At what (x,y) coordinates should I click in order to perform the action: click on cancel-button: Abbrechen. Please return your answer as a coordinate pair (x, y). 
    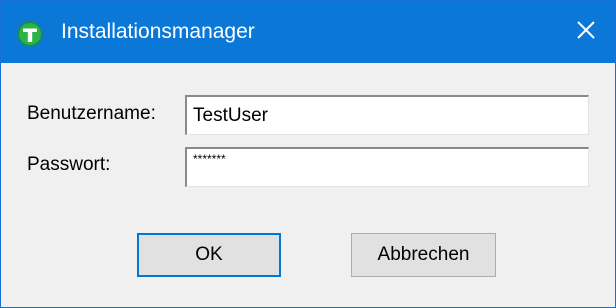
    Looking at the image, I should click on (423, 255).